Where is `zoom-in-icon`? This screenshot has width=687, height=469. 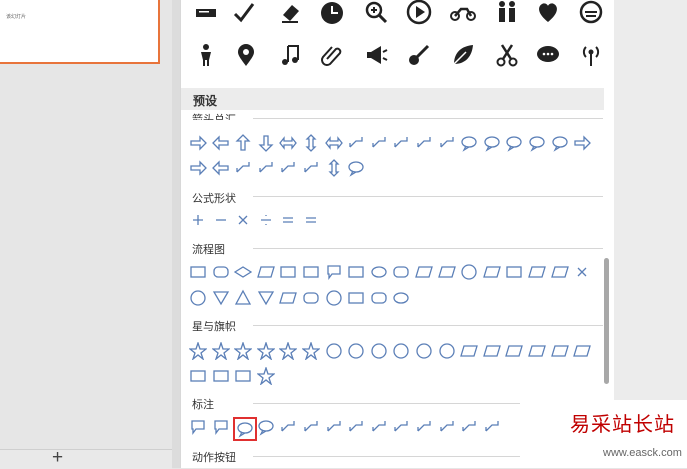
zoom-in-icon is located at coordinates (376, 13).